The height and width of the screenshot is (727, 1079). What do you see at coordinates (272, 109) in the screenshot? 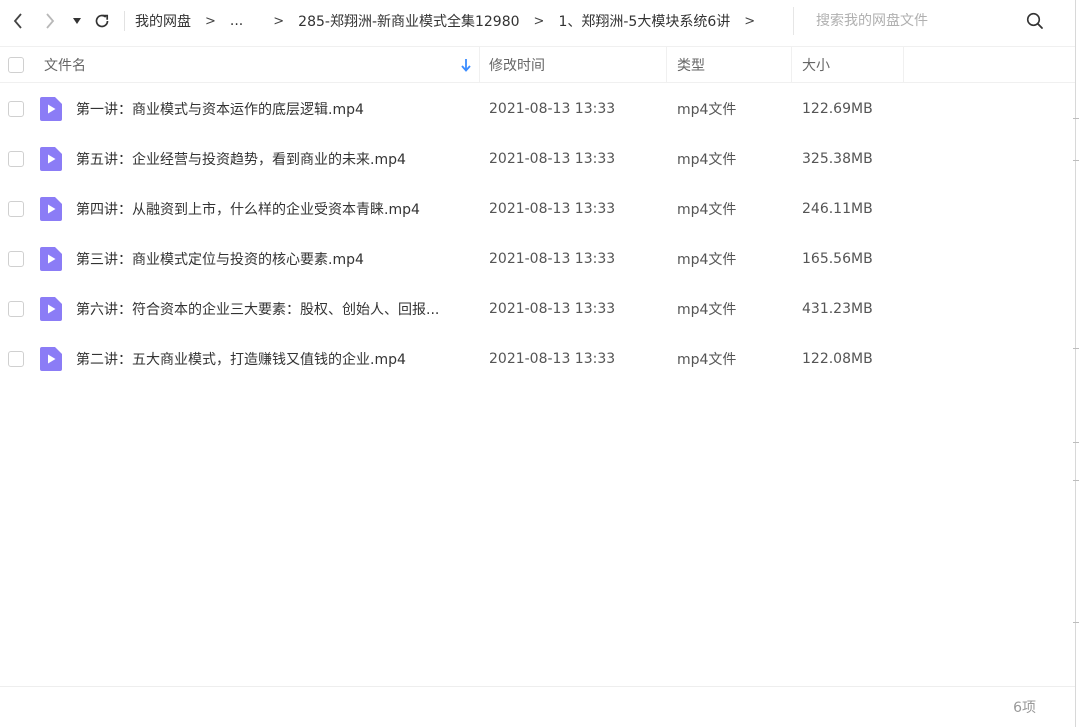
I see `file-name: 第一讲：商业模式与资本运作的底层逻辑.mp4` at bounding box center [272, 109].